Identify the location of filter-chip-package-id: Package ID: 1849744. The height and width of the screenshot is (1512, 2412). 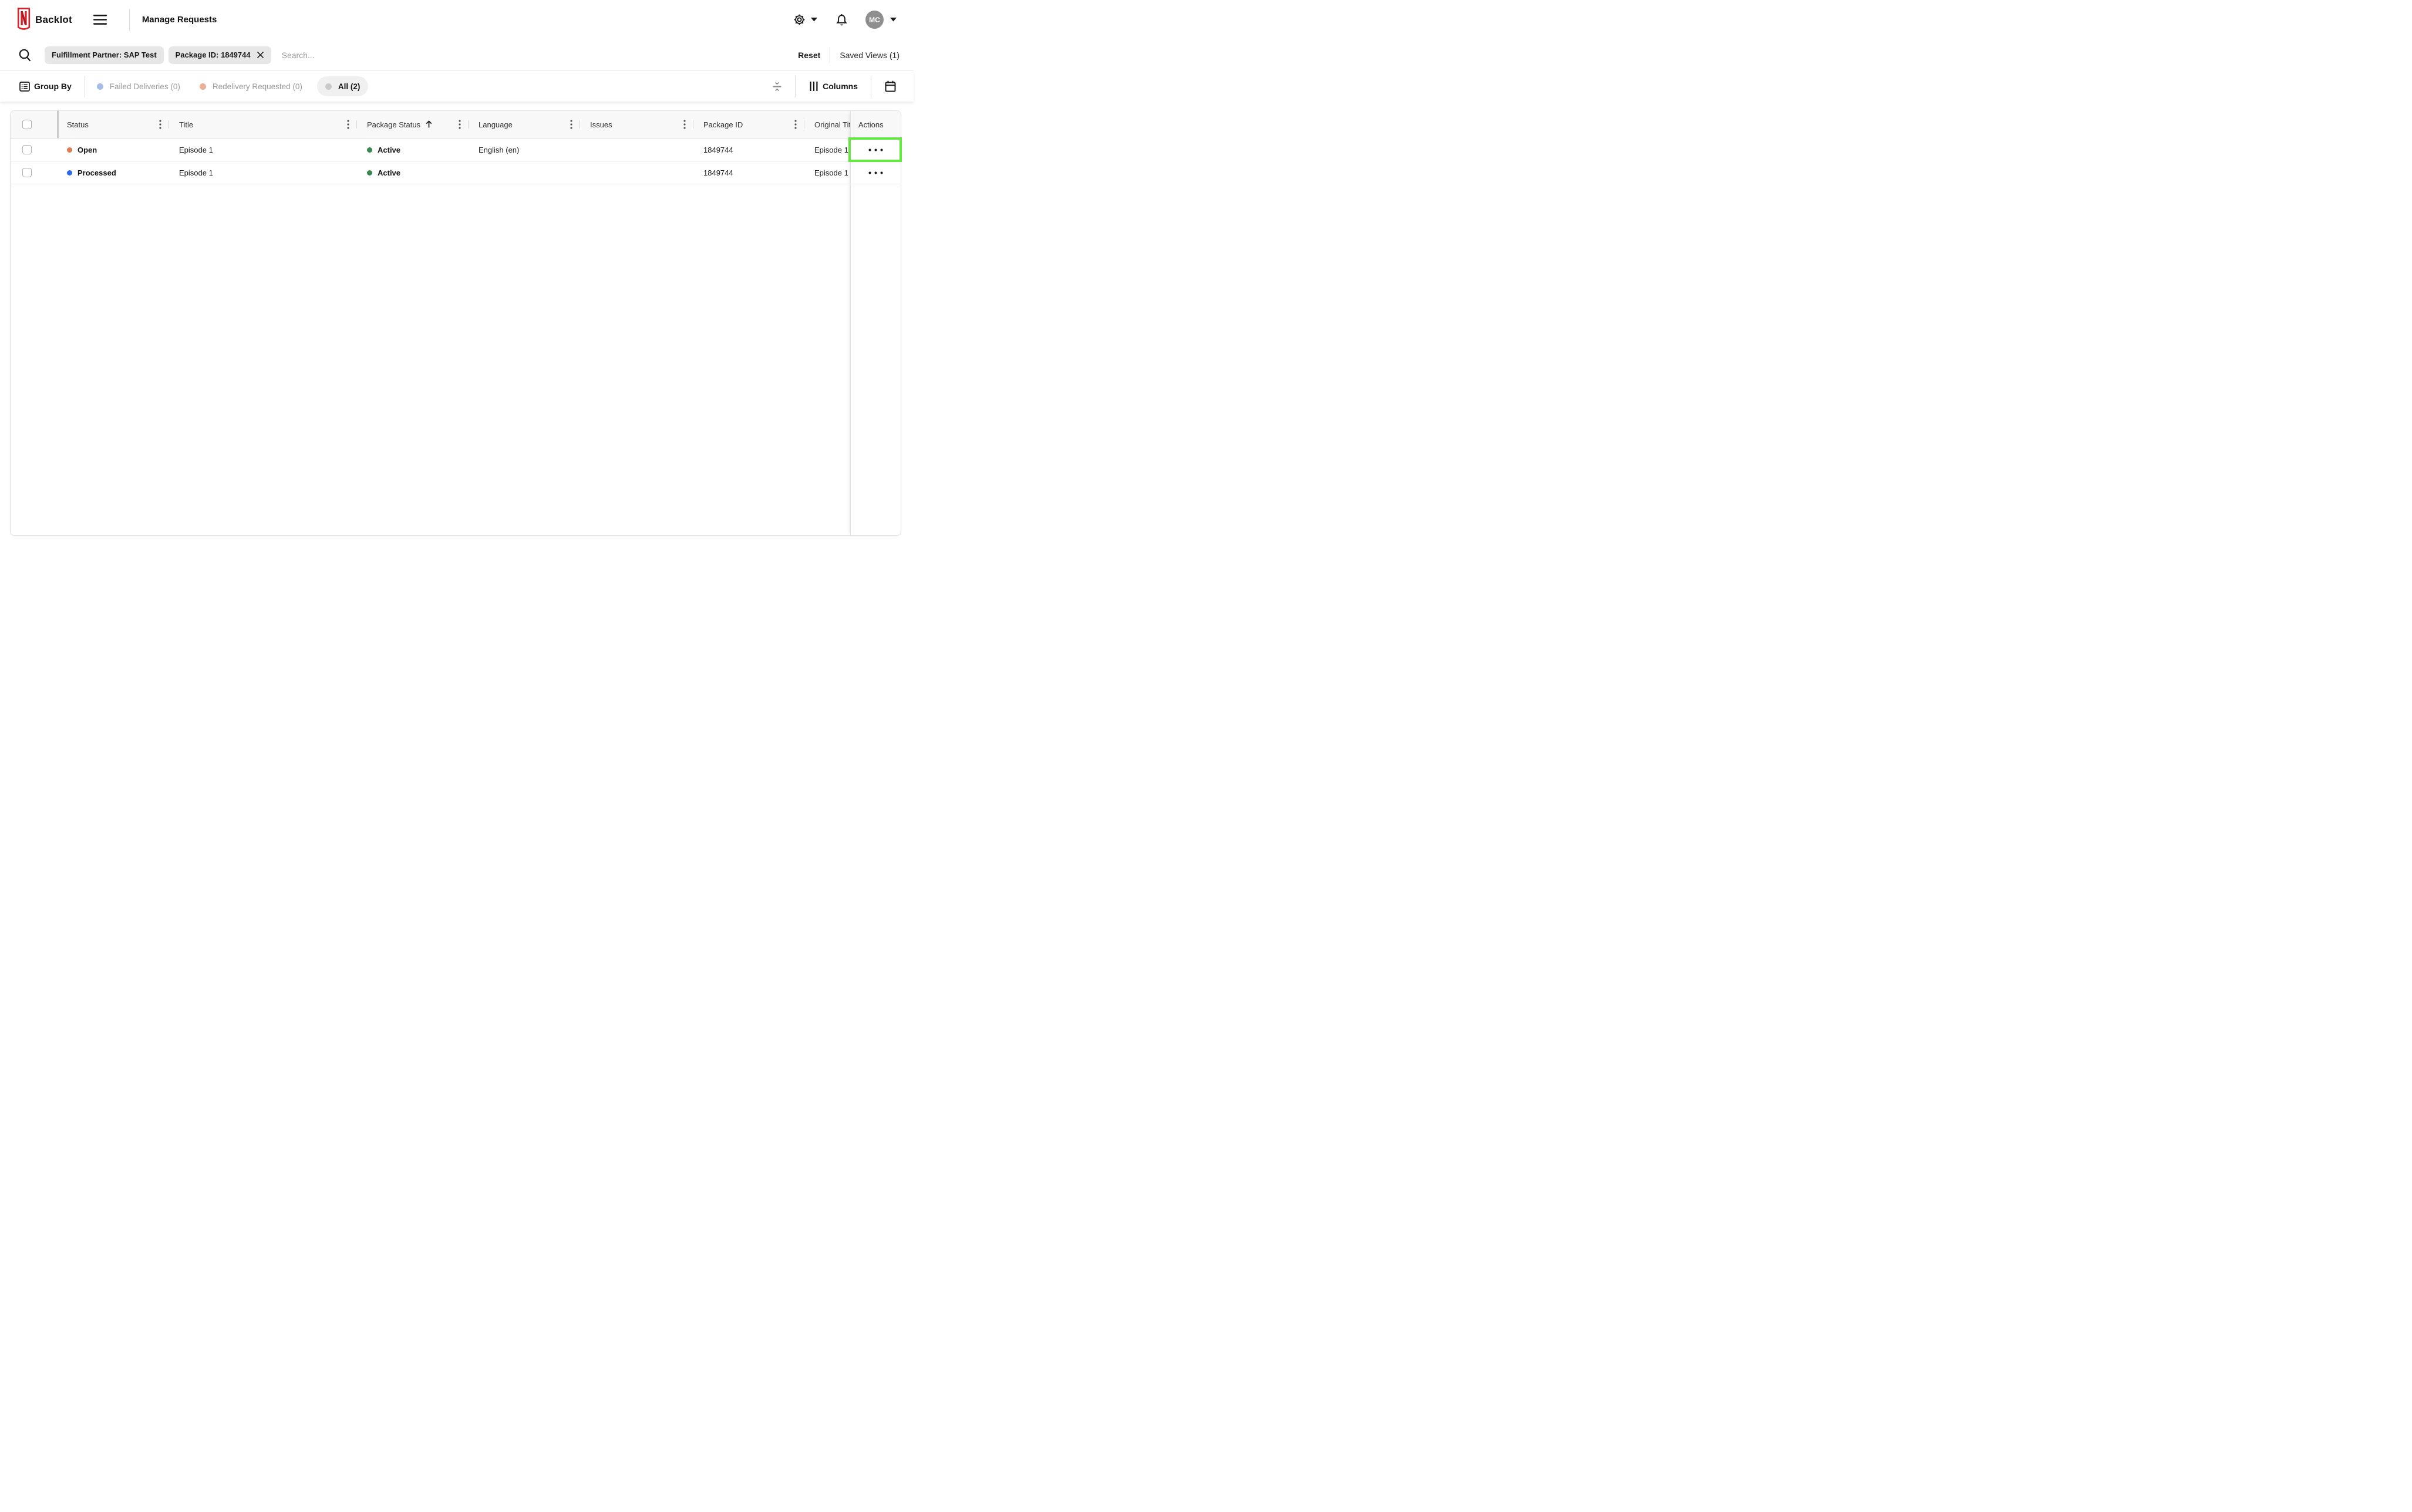
(219, 55).